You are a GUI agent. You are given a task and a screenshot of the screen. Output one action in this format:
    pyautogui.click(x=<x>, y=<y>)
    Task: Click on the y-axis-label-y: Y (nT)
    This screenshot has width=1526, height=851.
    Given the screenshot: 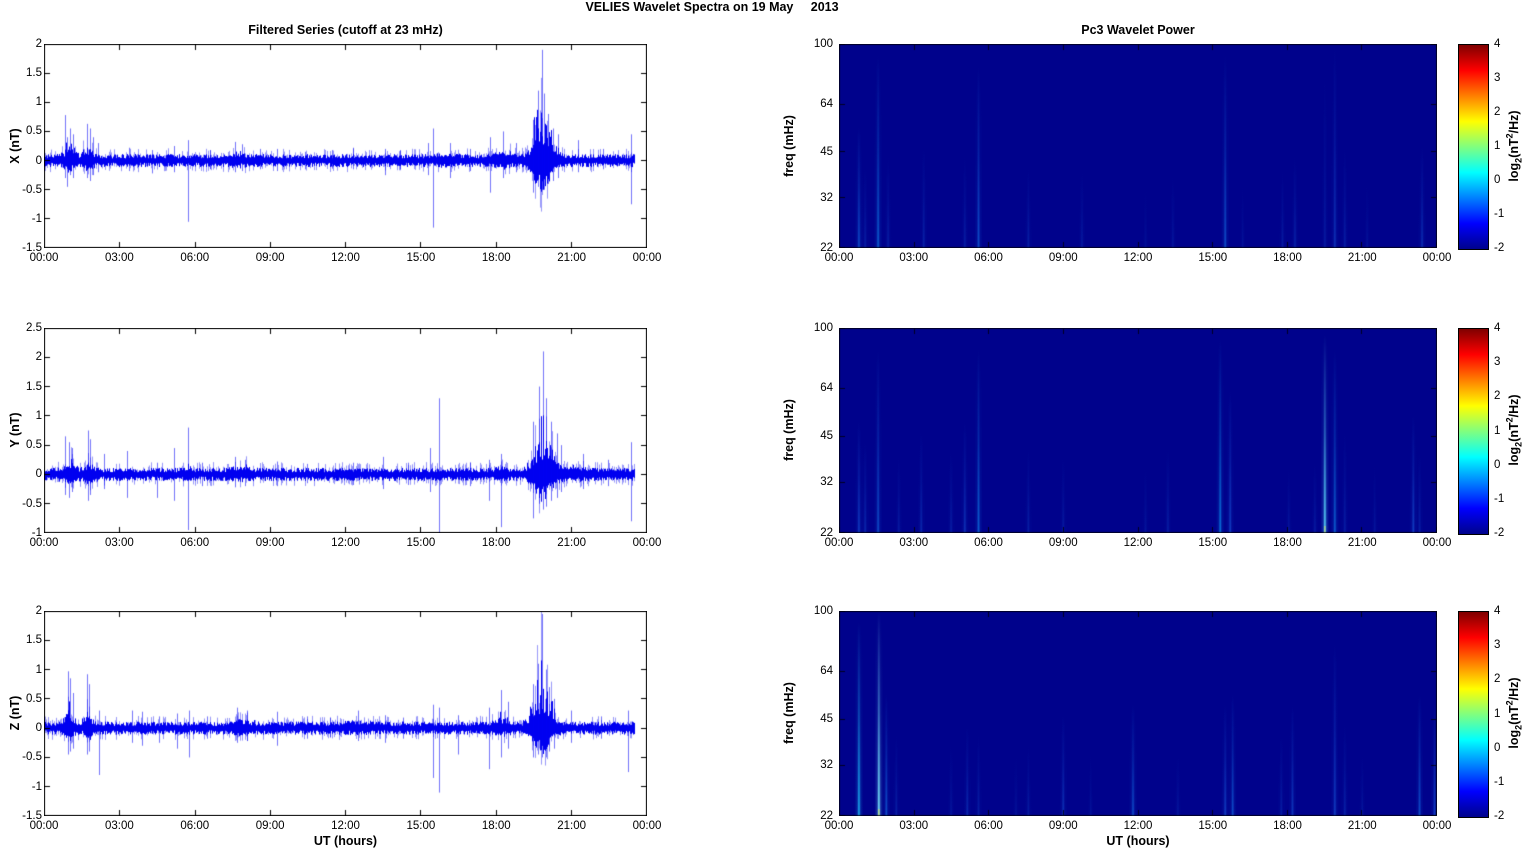 What is the action you would take?
    pyautogui.click(x=15, y=430)
    